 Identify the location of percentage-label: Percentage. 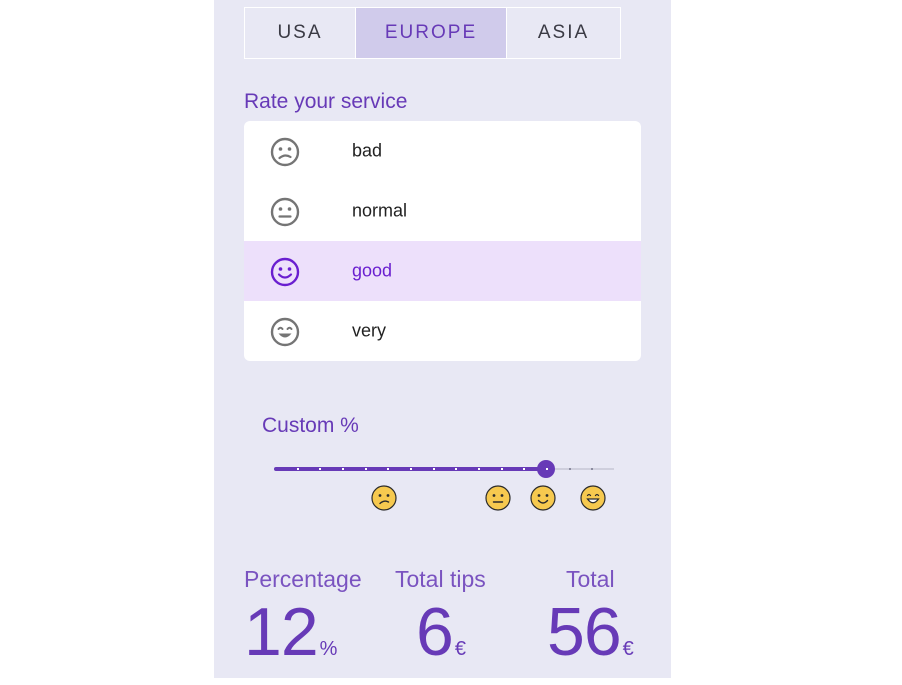
(303, 579).